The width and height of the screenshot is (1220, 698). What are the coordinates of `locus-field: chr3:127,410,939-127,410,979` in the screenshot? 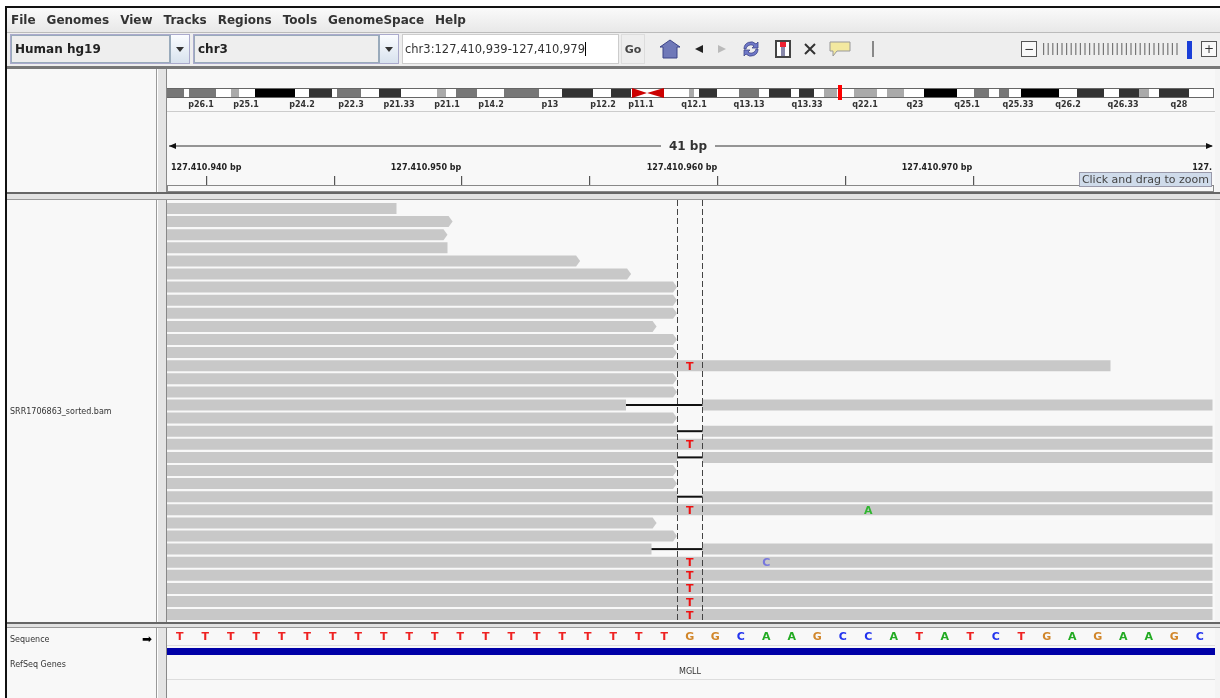 It's located at (510, 49).